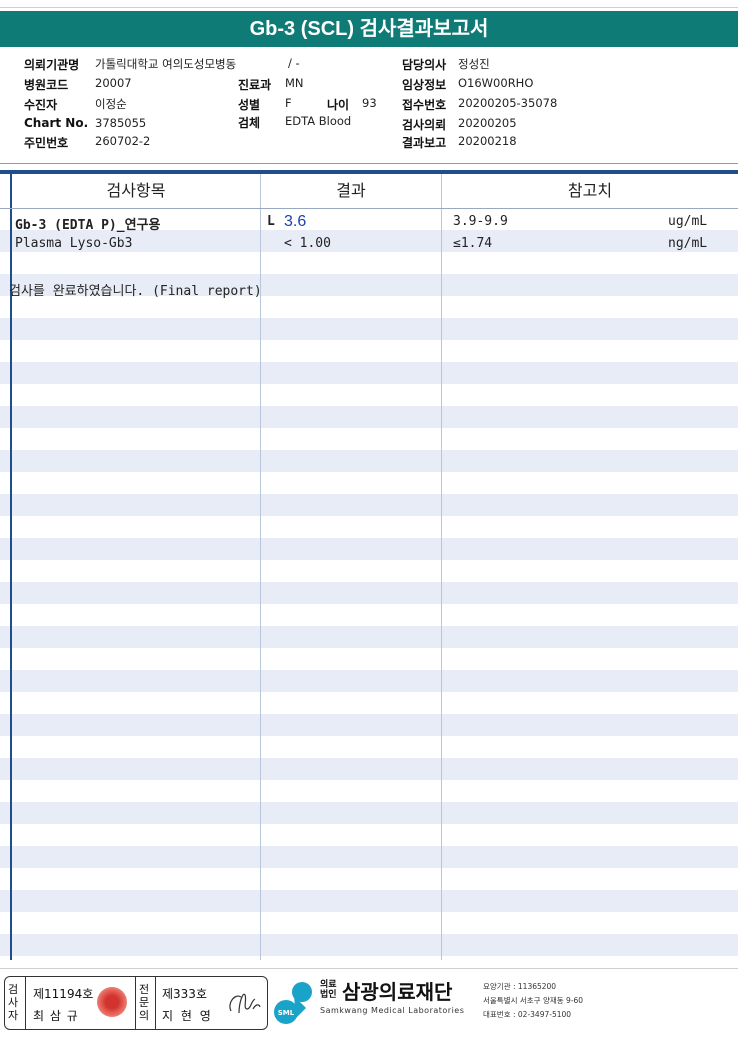  I want to click on receipt-label: 접수번호, so click(424, 105).